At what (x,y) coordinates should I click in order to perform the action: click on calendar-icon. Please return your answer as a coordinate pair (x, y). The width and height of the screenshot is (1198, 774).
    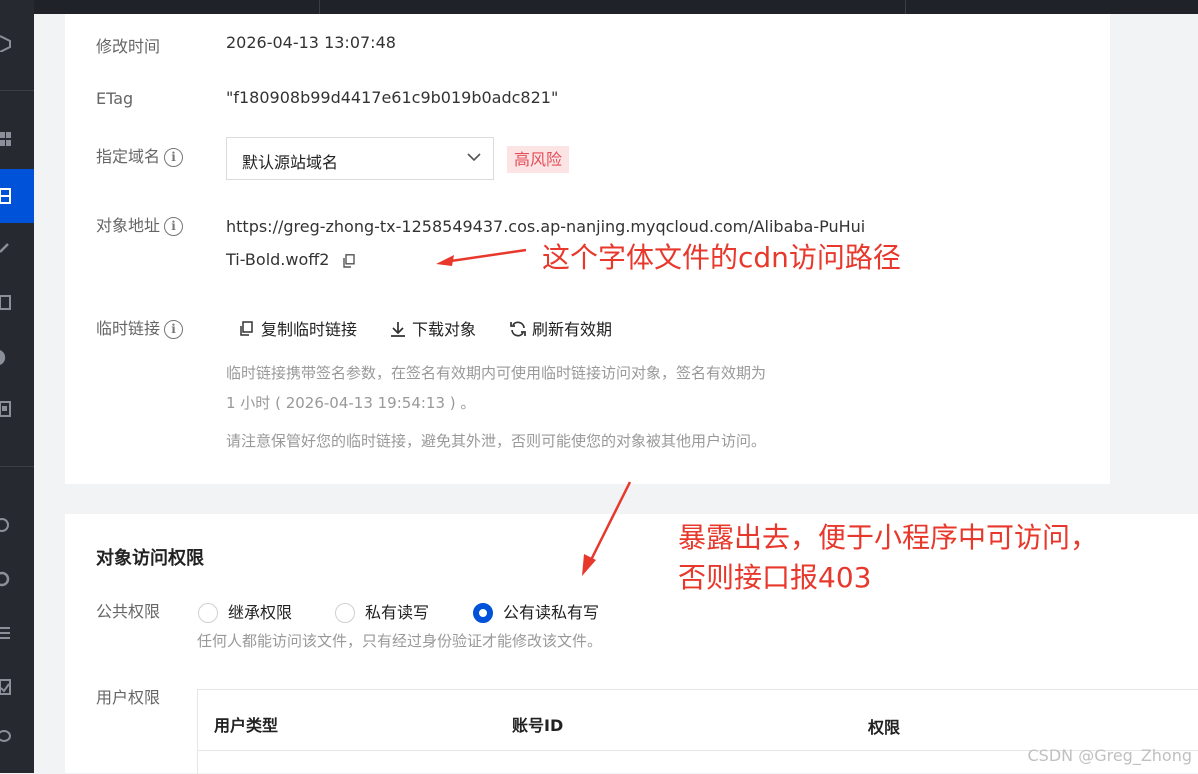
    Looking at the image, I should click on (6, 302).